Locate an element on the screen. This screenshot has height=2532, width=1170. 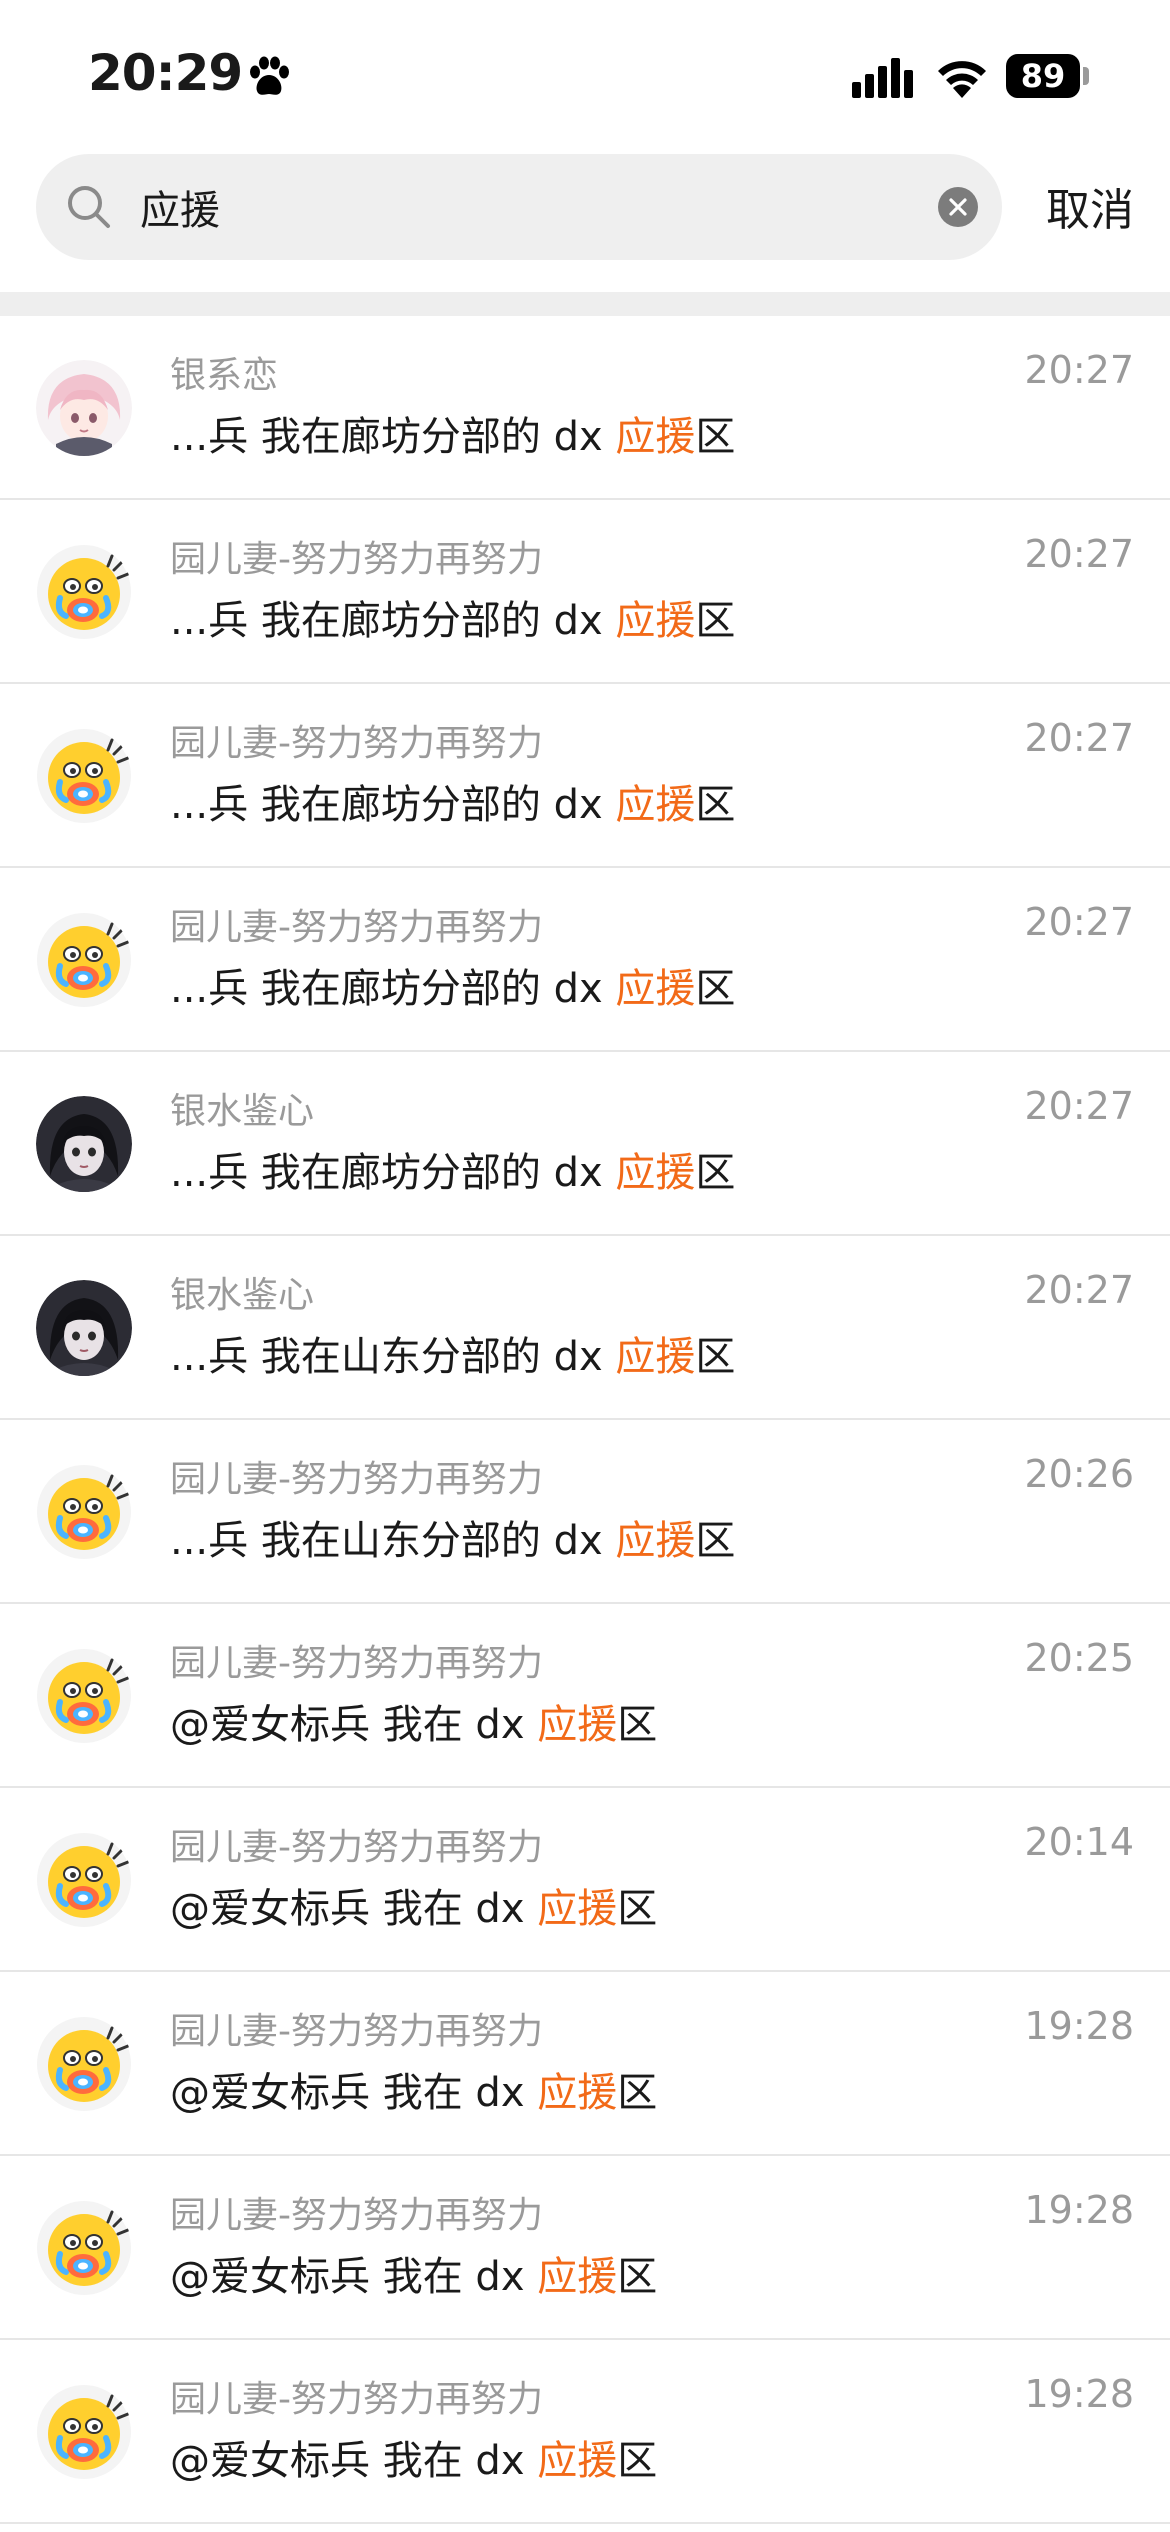
search-input is located at coordinates (520, 207).